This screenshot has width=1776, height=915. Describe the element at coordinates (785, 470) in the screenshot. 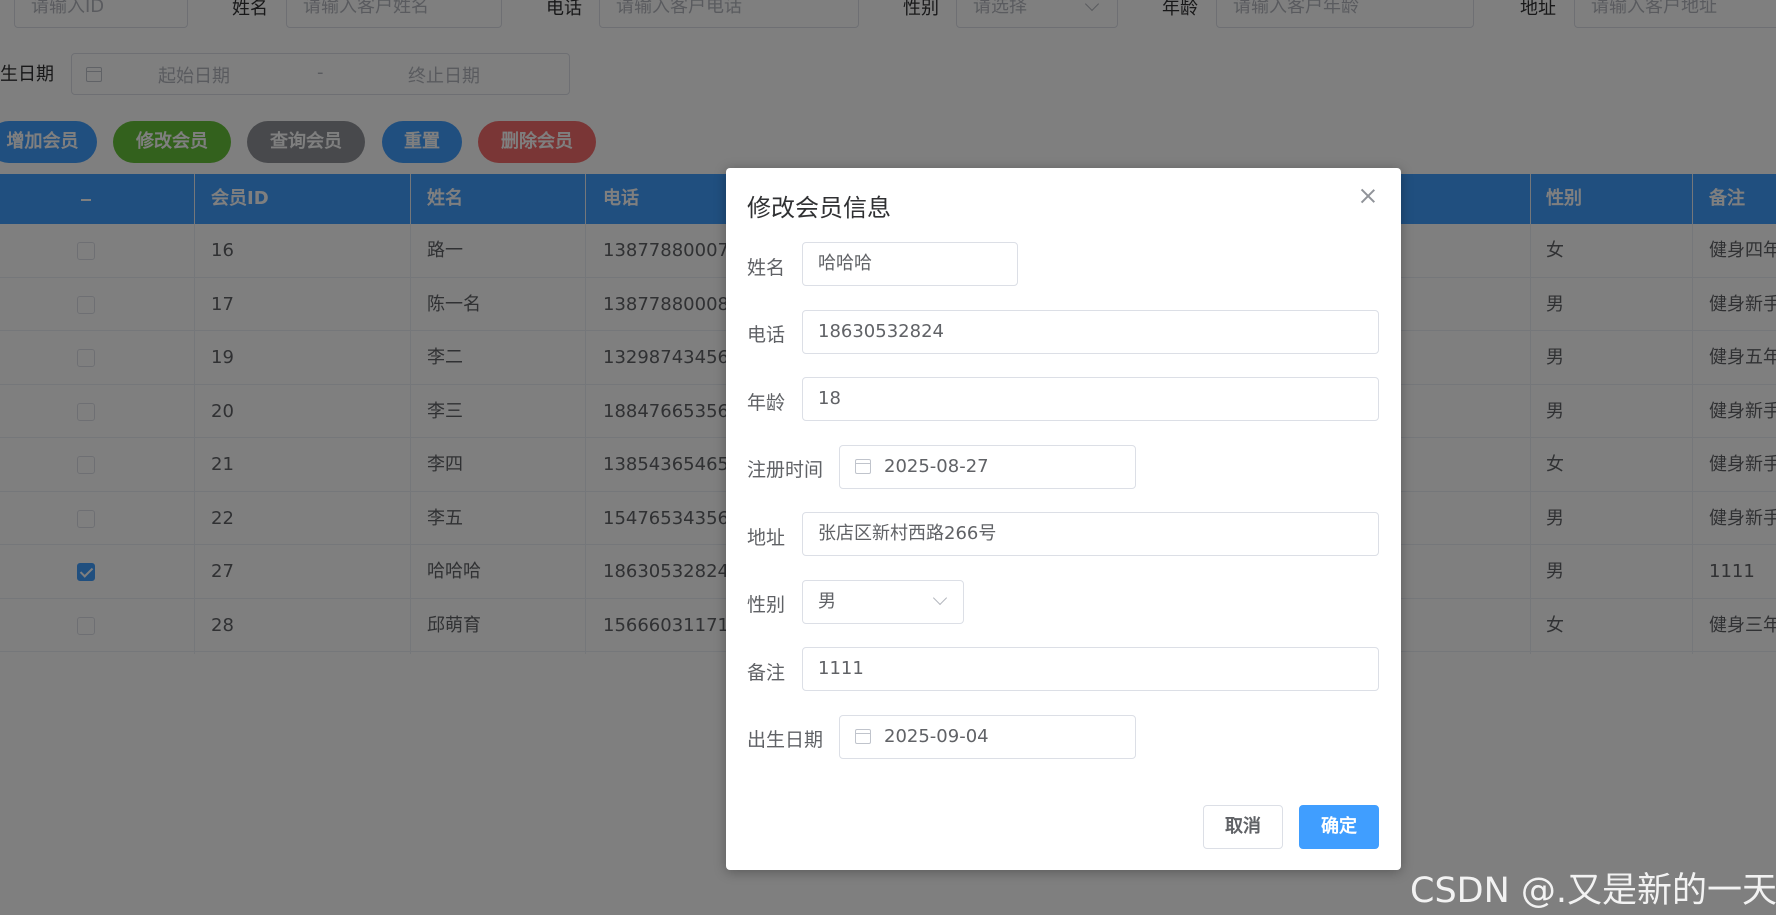

I see `register-time-label: 注册时间` at that location.